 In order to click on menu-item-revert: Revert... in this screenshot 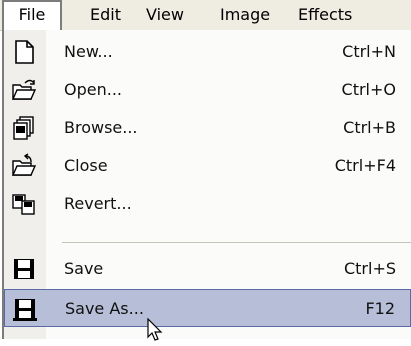, I will do `click(207, 204)`.